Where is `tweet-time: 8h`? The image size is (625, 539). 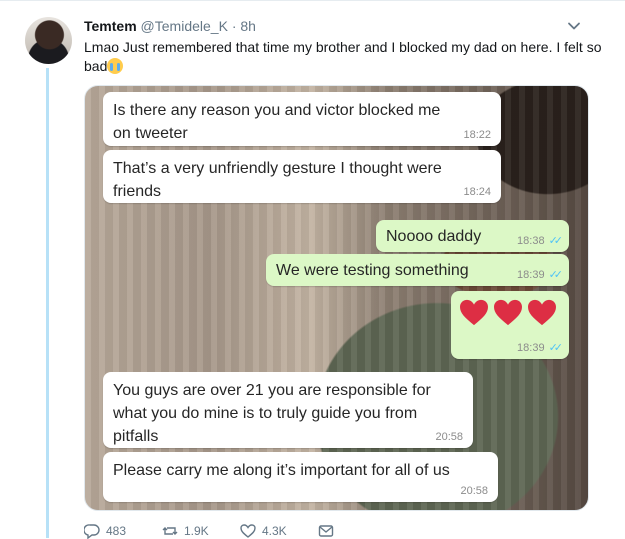
tweet-time: 8h is located at coordinates (248, 26).